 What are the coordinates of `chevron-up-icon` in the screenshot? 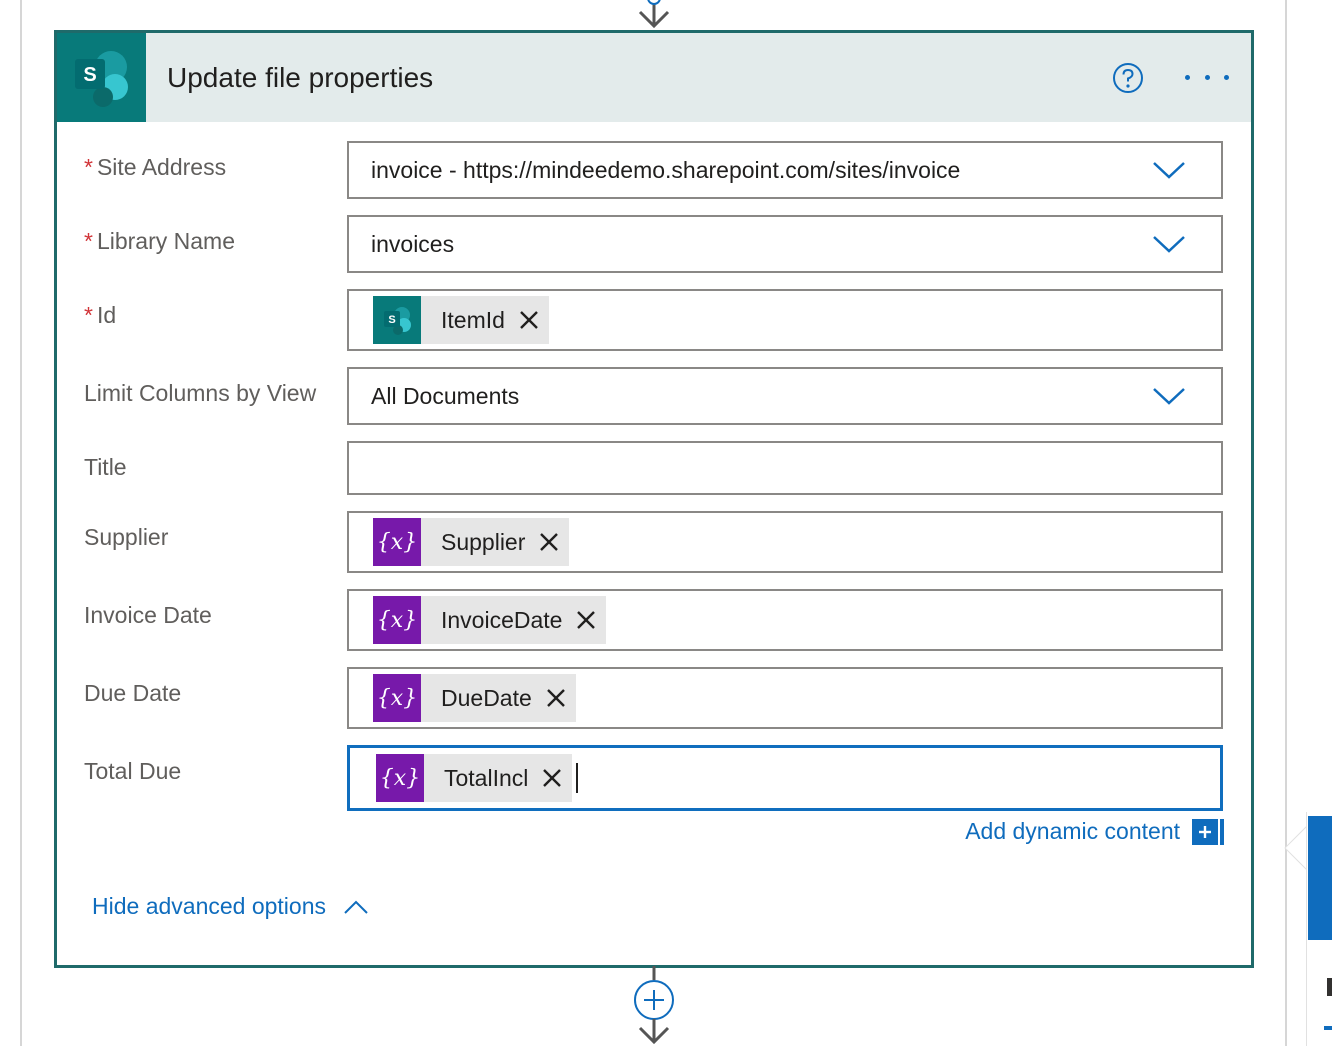 It's located at (356, 907).